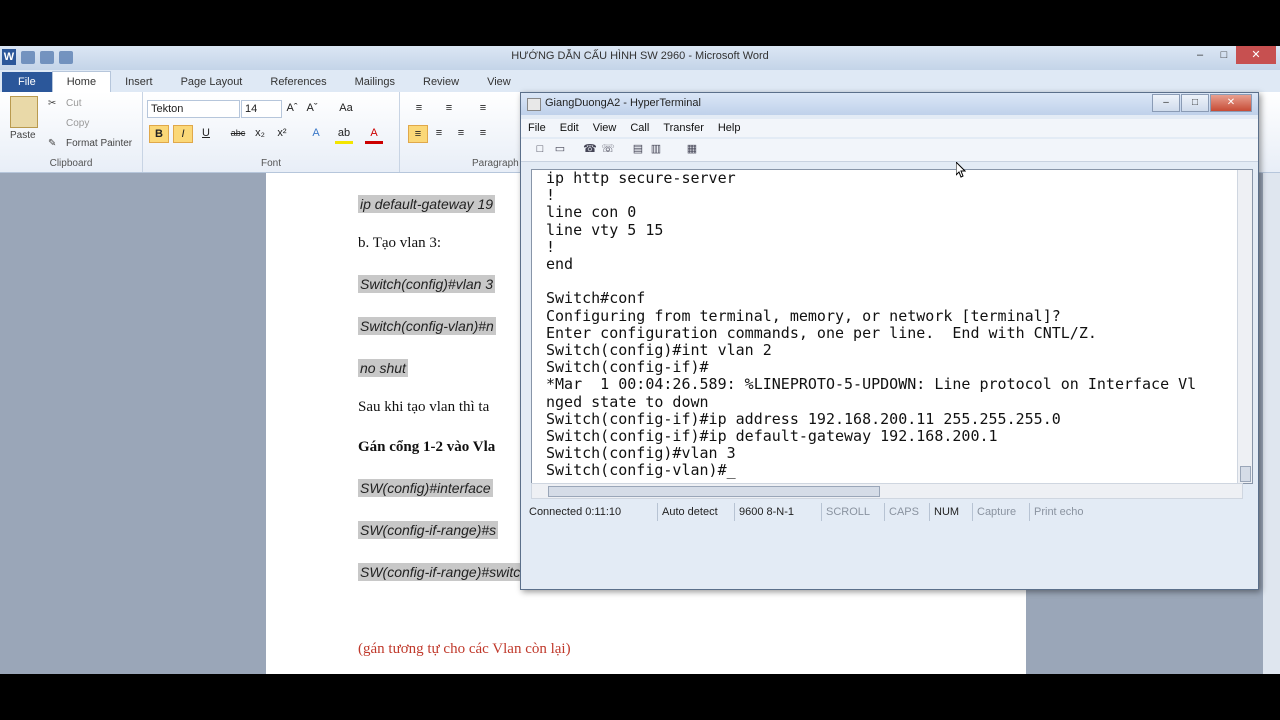  Describe the element at coordinates (261, 109) in the screenshot. I see `font-size-box: 14` at that location.